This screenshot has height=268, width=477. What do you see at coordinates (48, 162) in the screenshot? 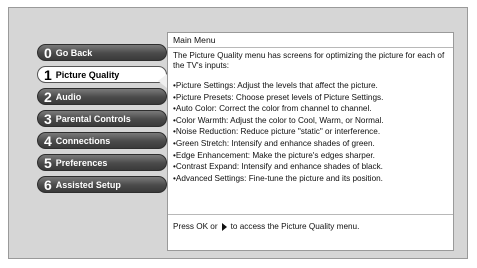
I see `menu-item-number: 5` at bounding box center [48, 162].